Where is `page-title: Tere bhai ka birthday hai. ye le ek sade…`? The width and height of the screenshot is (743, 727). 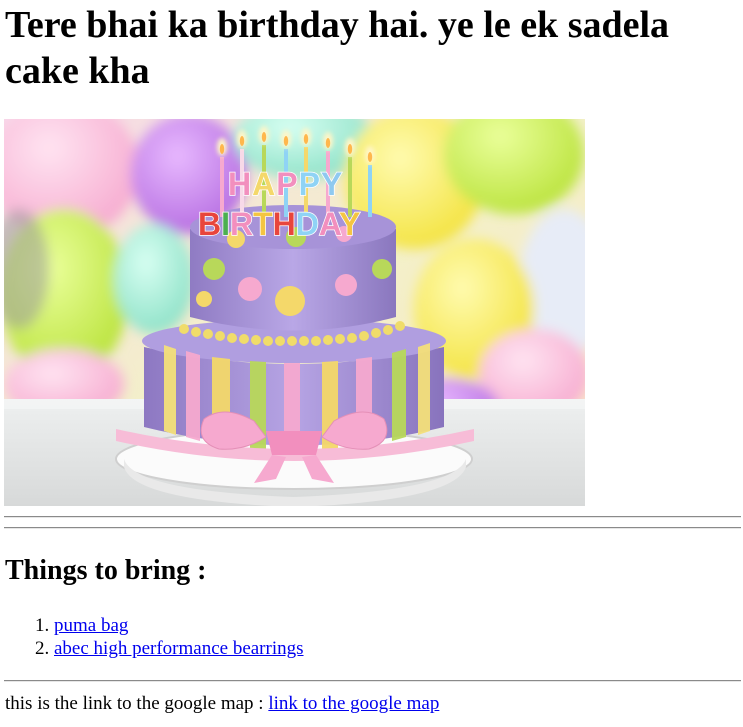 page-title: Tere bhai ka birthday hai. ye le ek sade… is located at coordinates (337, 48).